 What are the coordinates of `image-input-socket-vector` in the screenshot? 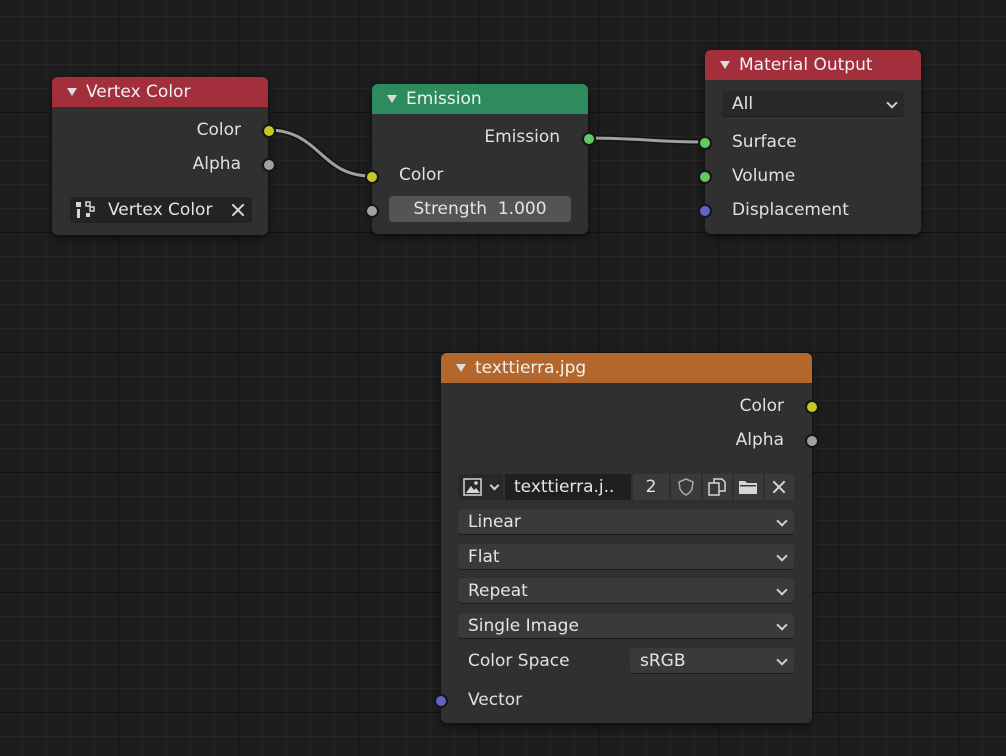 It's located at (441, 701).